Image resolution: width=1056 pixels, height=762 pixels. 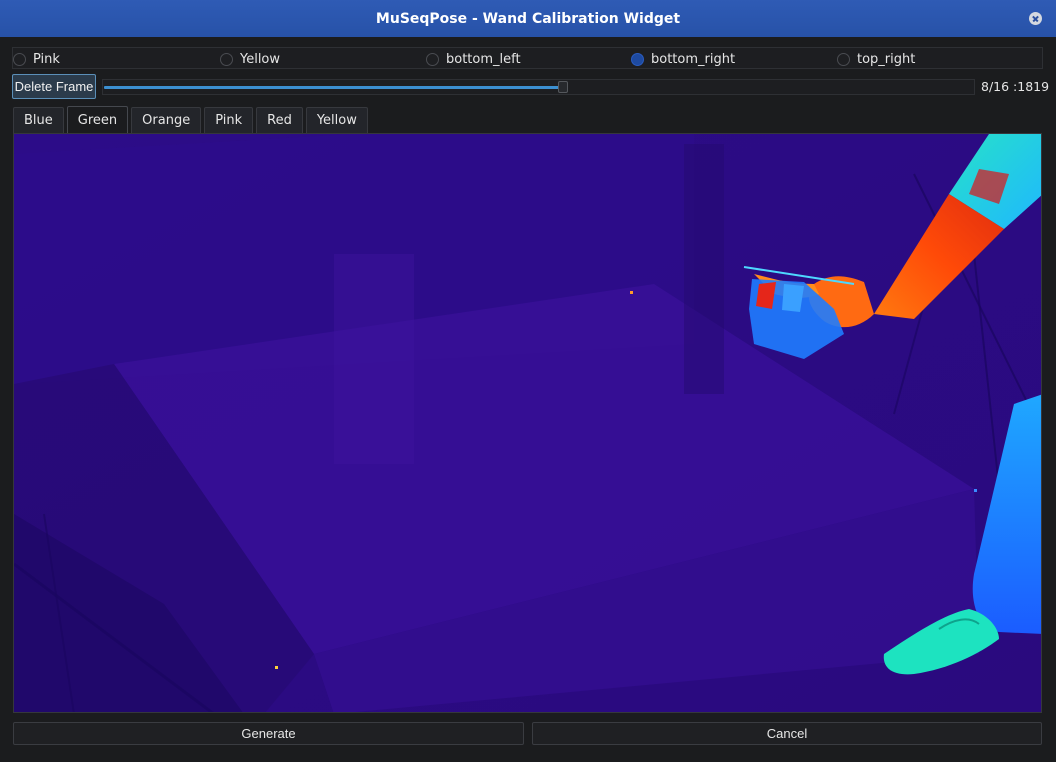 I want to click on radio-top-right: top_right, so click(x=876, y=59).